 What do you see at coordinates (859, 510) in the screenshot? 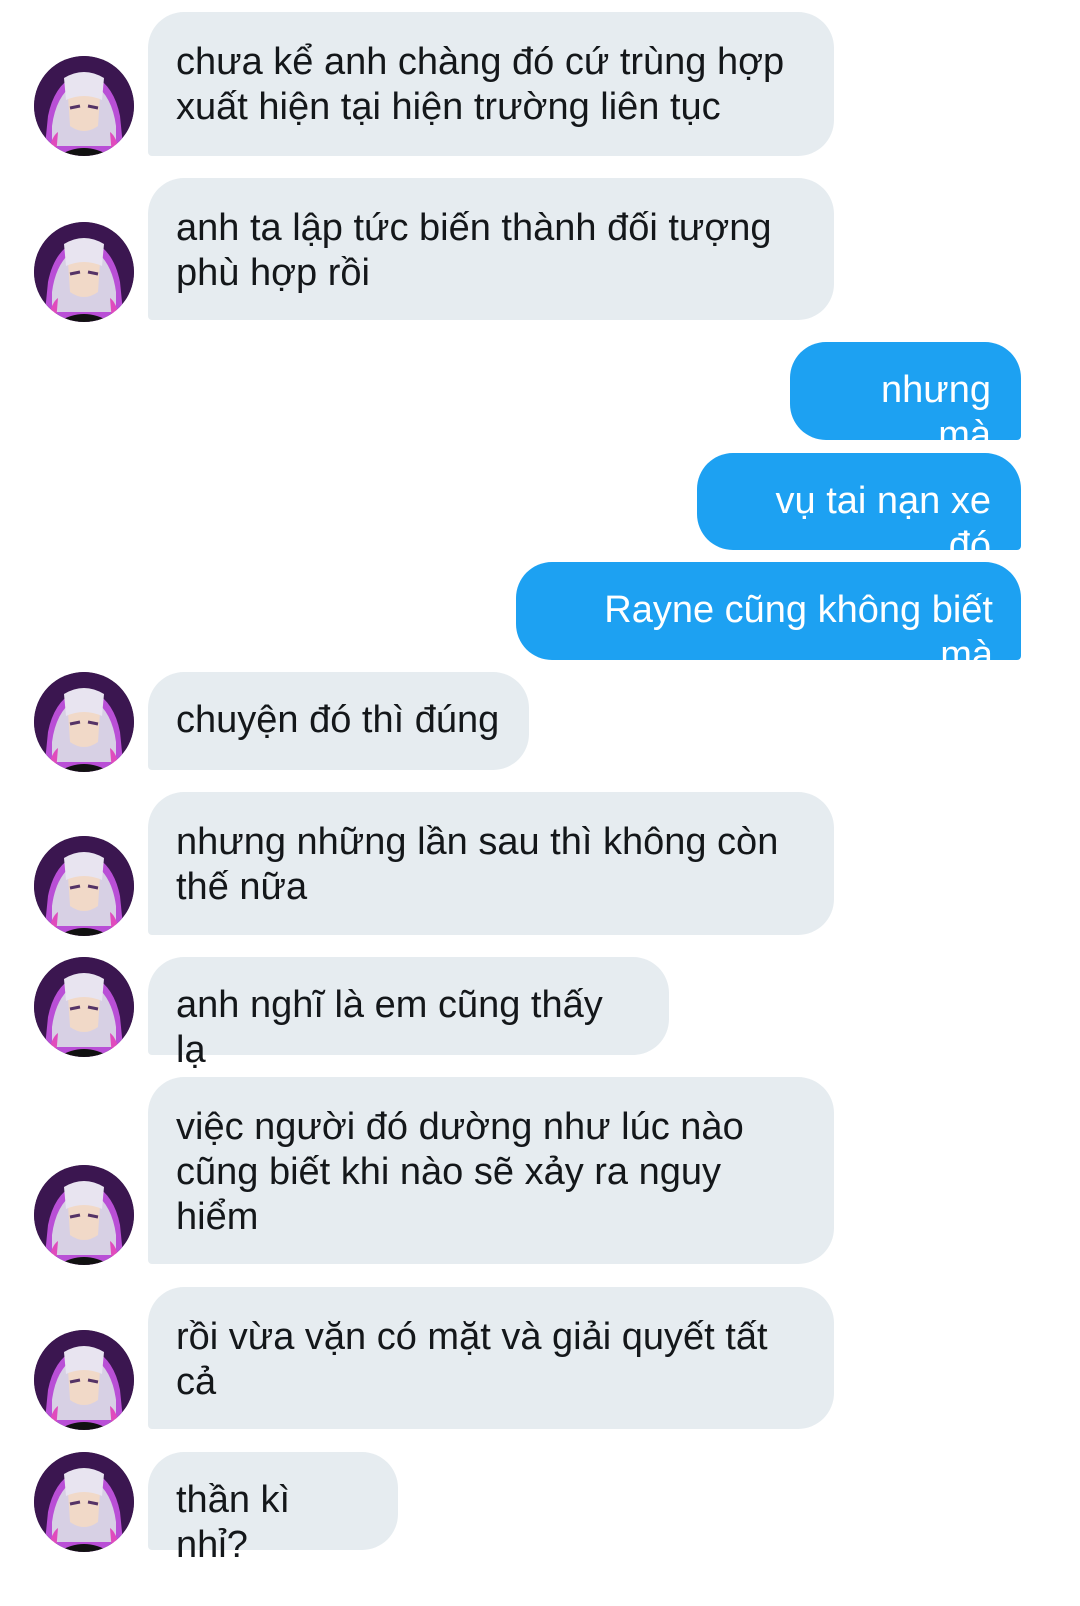
I see `message-bubble-outgoing: vụ tai nạn xe đó` at bounding box center [859, 510].